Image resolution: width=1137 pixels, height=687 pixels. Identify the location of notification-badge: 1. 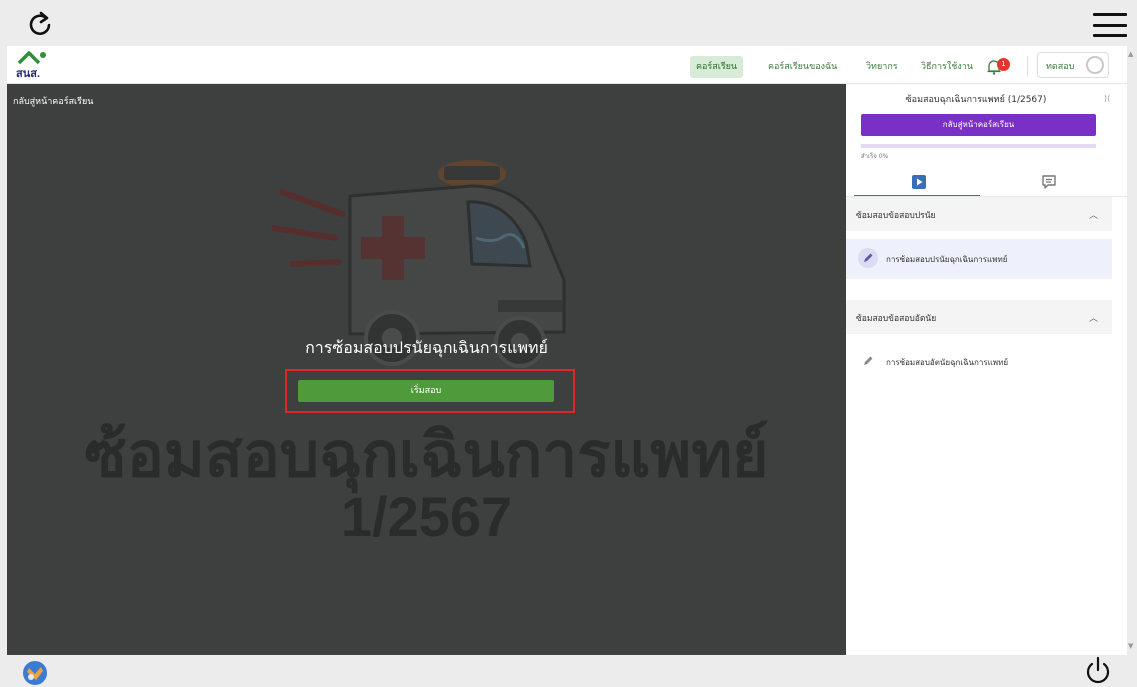
(1003, 64).